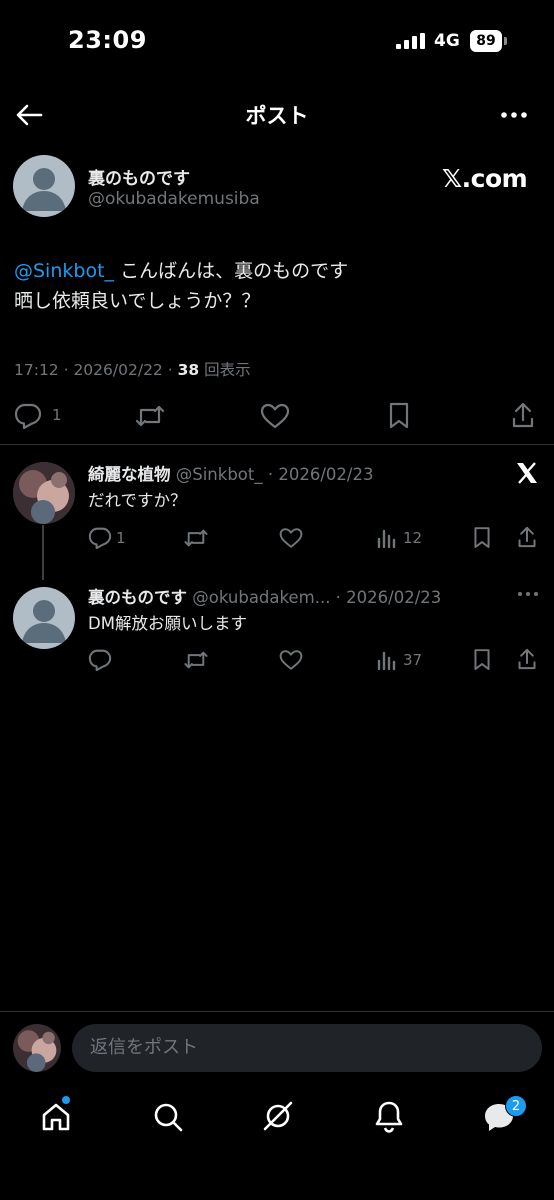 This screenshot has width=554, height=1200. I want to click on source-label: 𝕏.com, so click(485, 178).